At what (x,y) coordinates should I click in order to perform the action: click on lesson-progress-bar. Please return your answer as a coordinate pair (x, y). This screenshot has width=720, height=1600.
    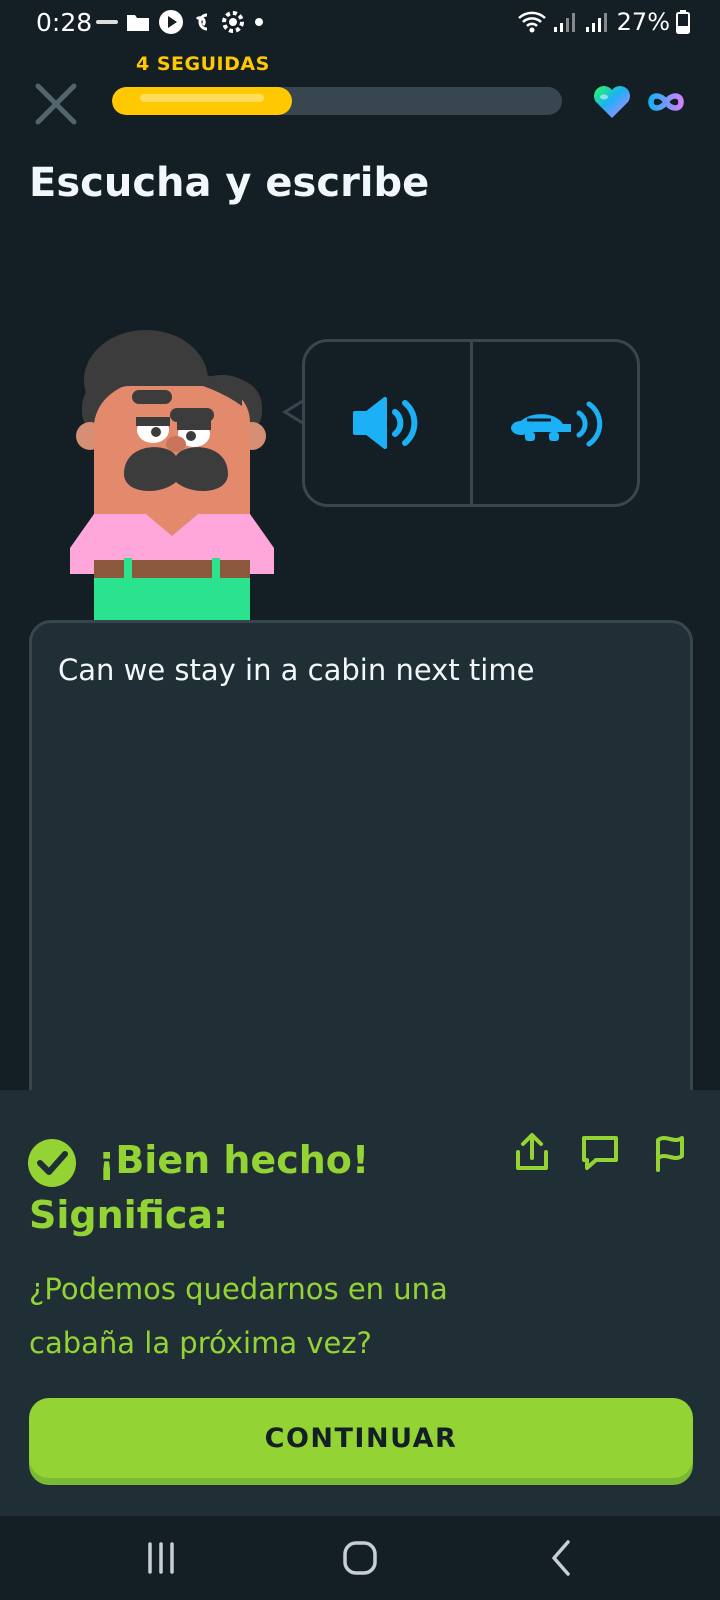
    Looking at the image, I should click on (337, 101).